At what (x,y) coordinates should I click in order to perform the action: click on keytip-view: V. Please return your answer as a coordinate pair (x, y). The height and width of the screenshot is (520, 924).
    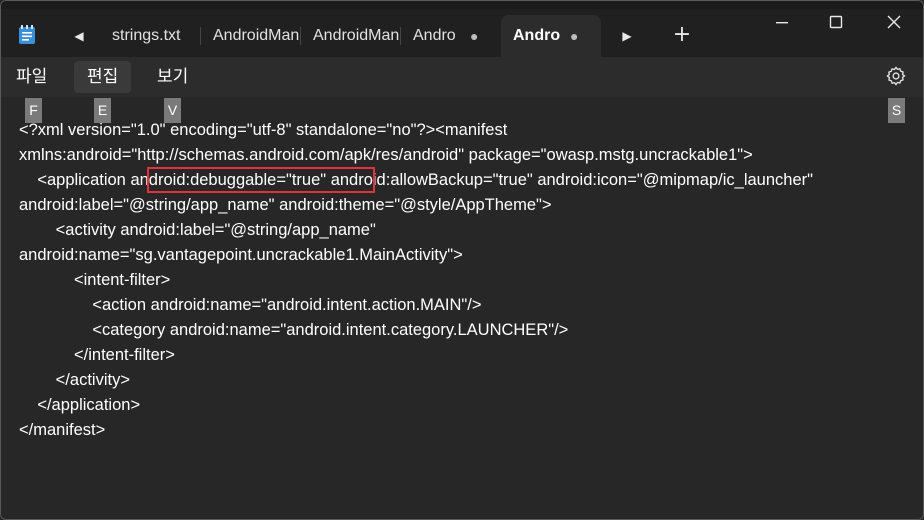
    Looking at the image, I should click on (172, 110).